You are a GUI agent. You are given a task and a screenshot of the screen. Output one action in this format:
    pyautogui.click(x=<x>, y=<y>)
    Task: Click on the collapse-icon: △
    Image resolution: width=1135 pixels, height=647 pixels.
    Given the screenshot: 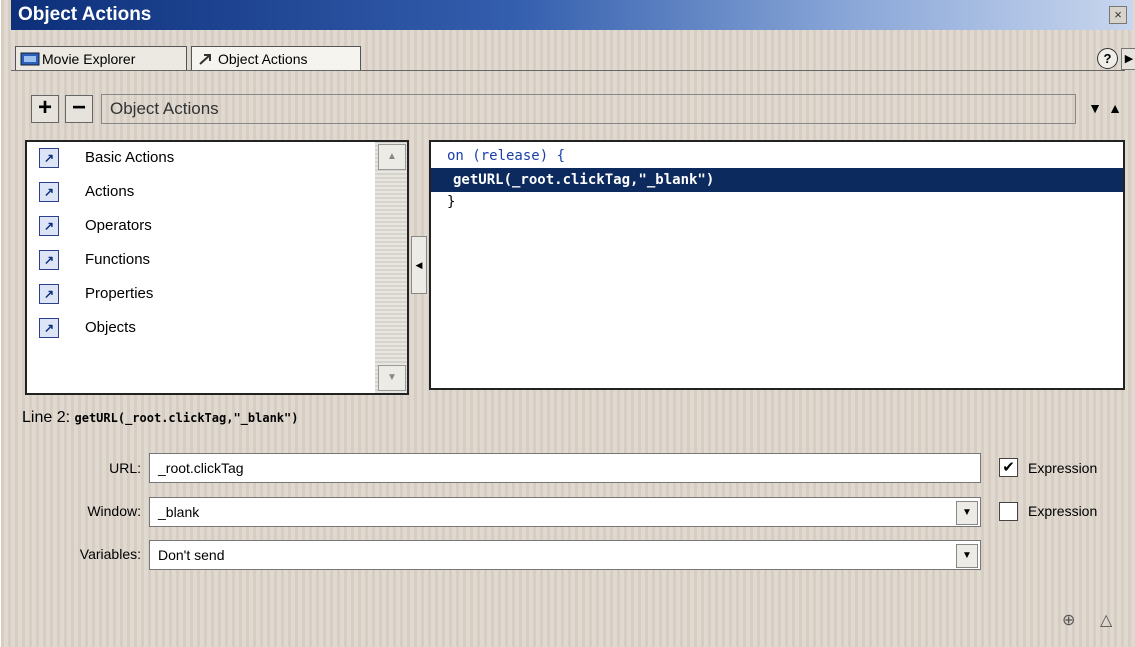 What is the action you would take?
    pyautogui.click(x=1106, y=620)
    